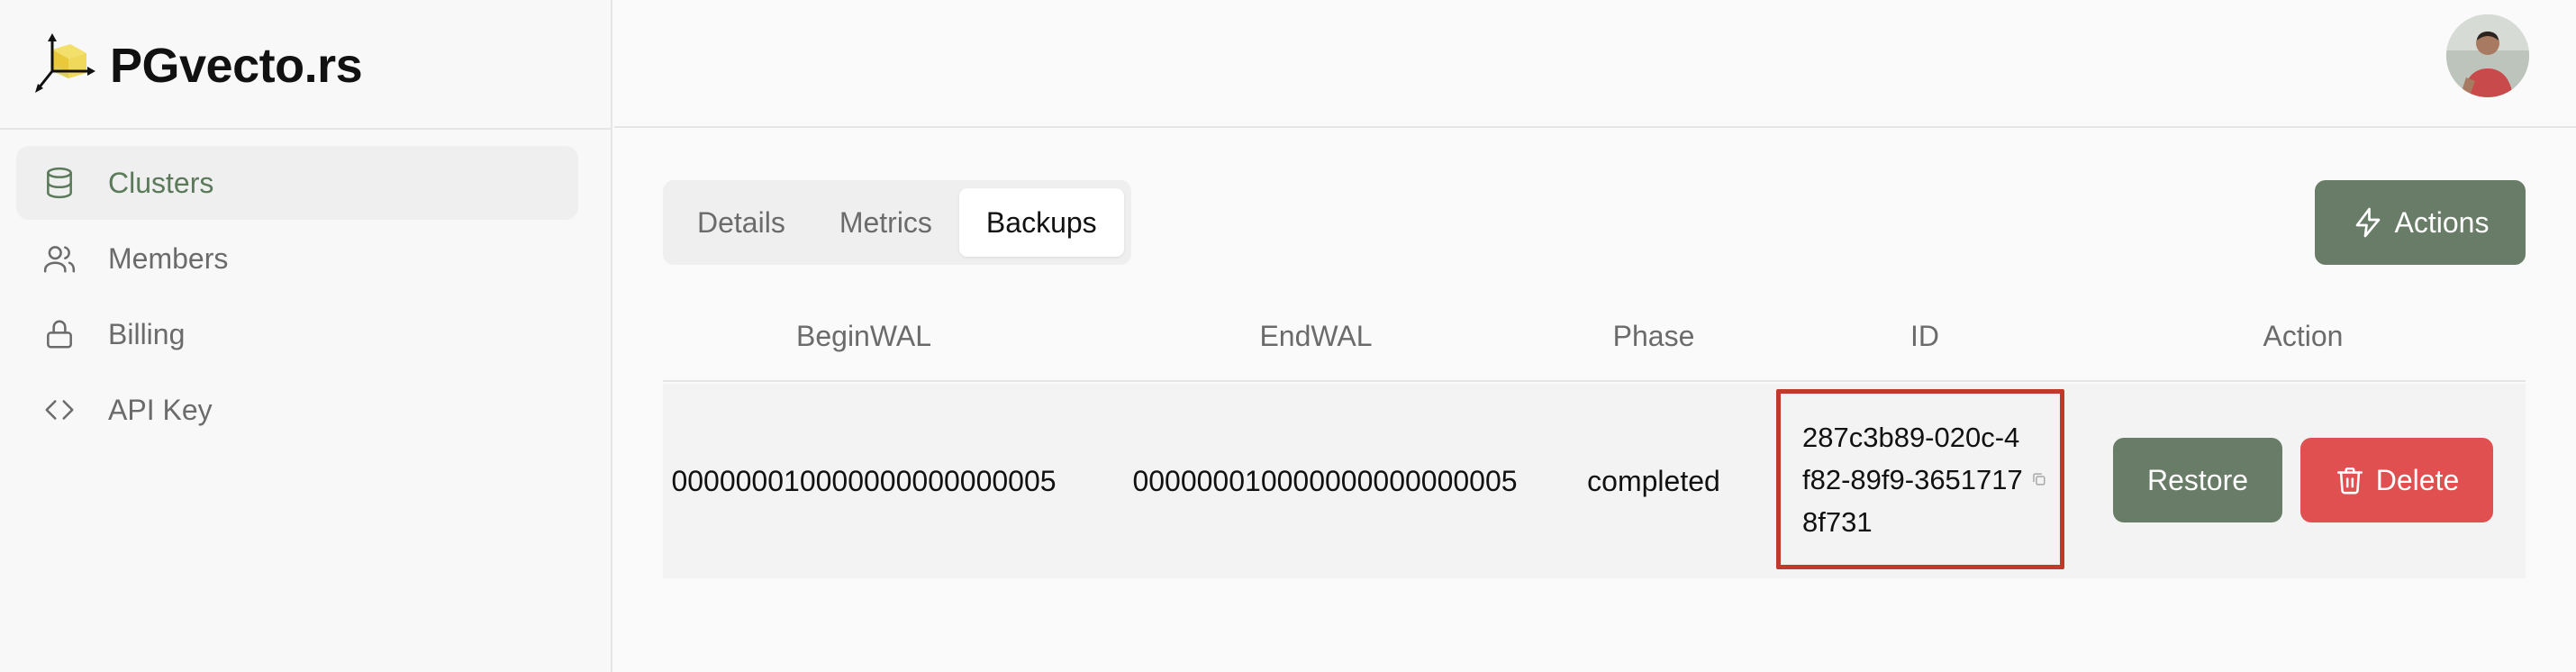 The image size is (2576, 672). What do you see at coordinates (1913, 480) in the screenshot?
I see `backup-id-text: 287c3b89-020c-4f82-89f9-36517178f731` at bounding box center [1913, 480].